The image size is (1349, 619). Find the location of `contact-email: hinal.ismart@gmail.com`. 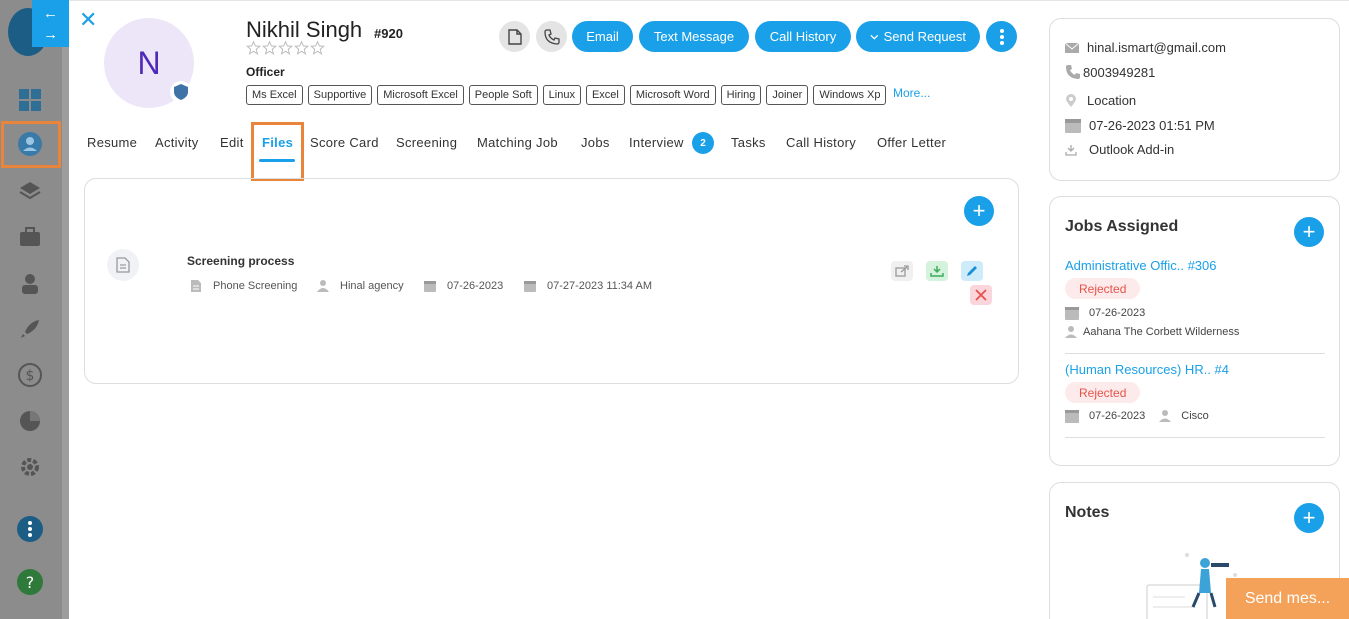

contact-email: hinal.ismart@gmail.com is located at coordinates (1145, 47).